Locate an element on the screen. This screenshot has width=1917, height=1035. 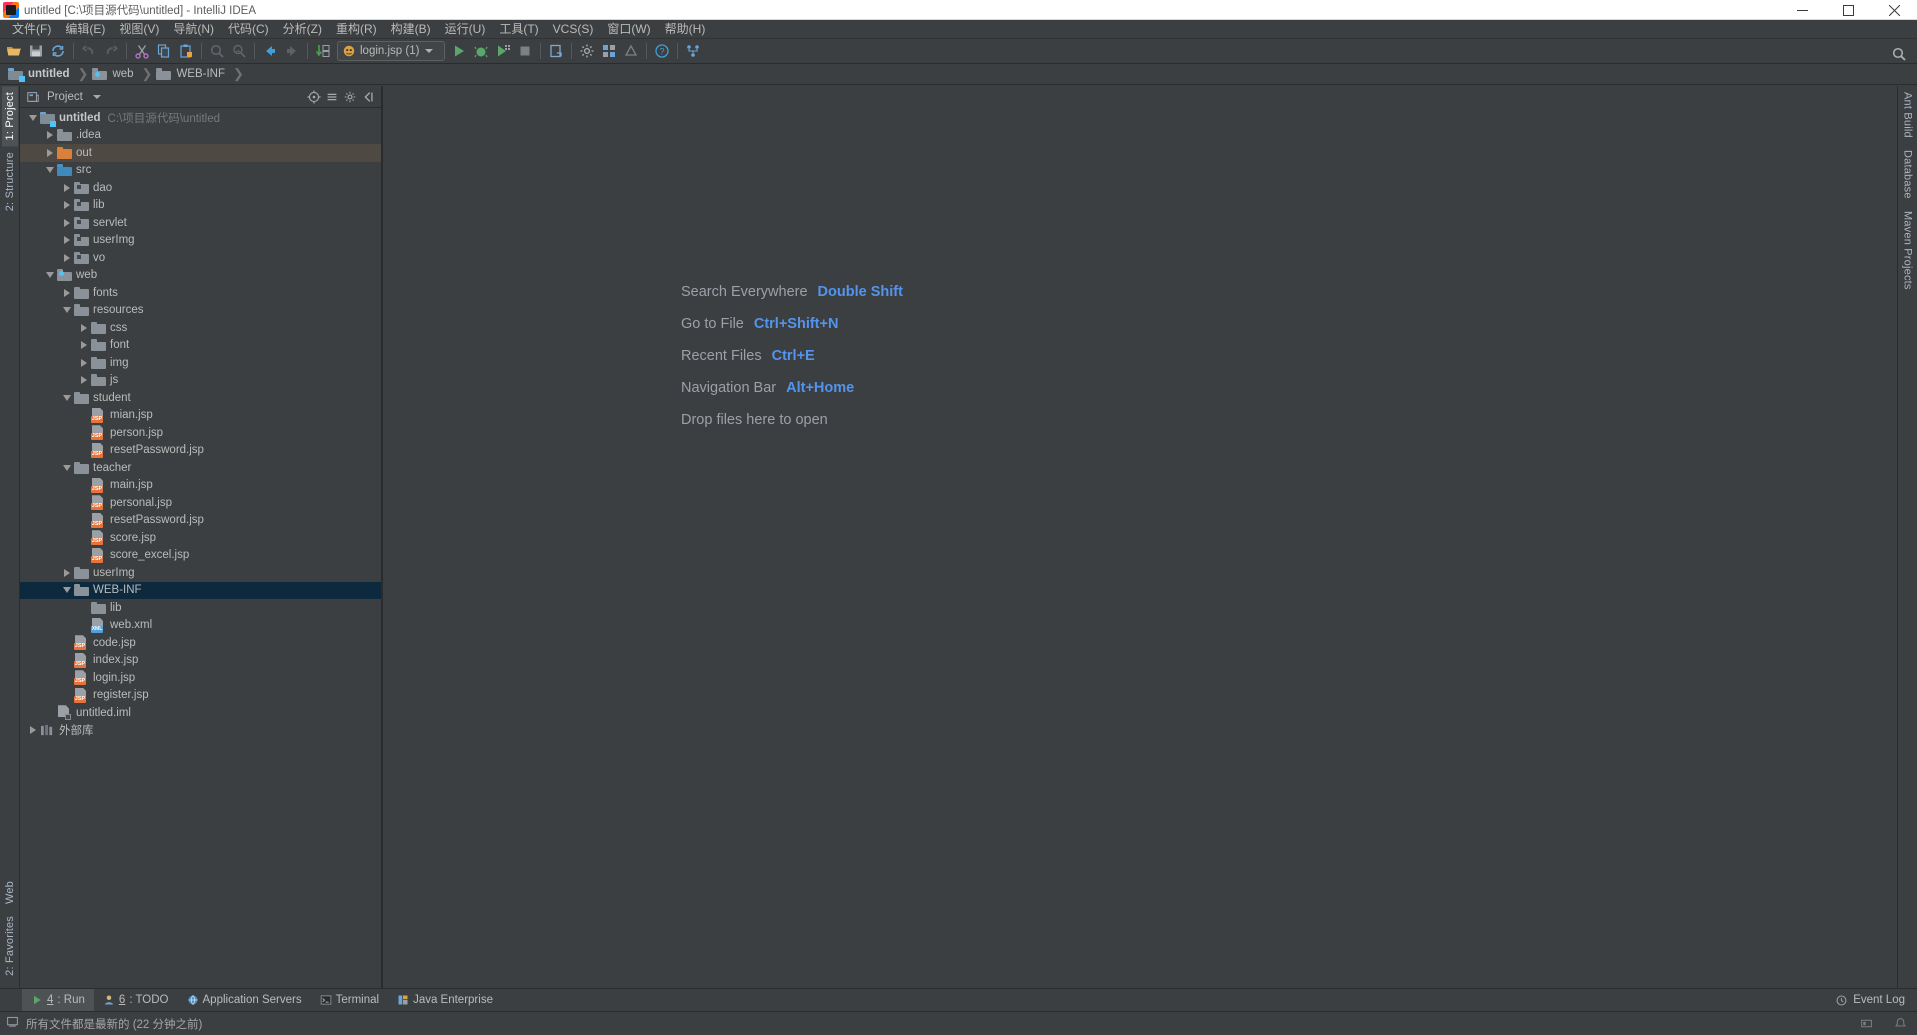
tool-window-tab-maven-projects: Maven Projects is located at coordinates (1908, 250).